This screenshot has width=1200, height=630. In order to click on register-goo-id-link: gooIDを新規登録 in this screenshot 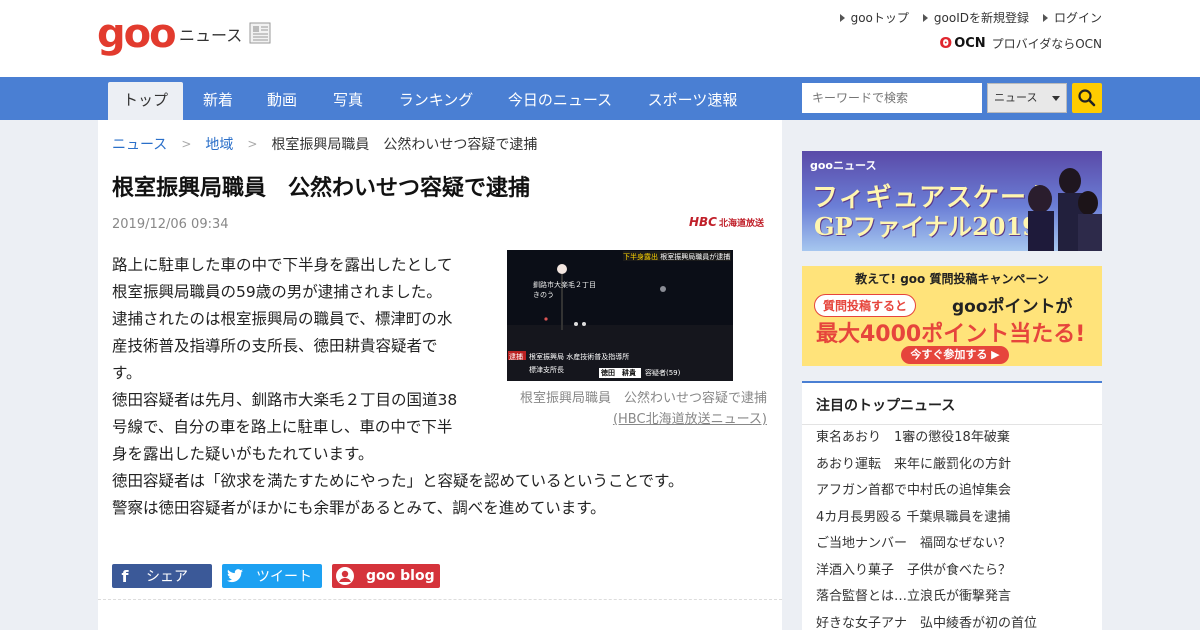, I will do `click(975, 17)`.